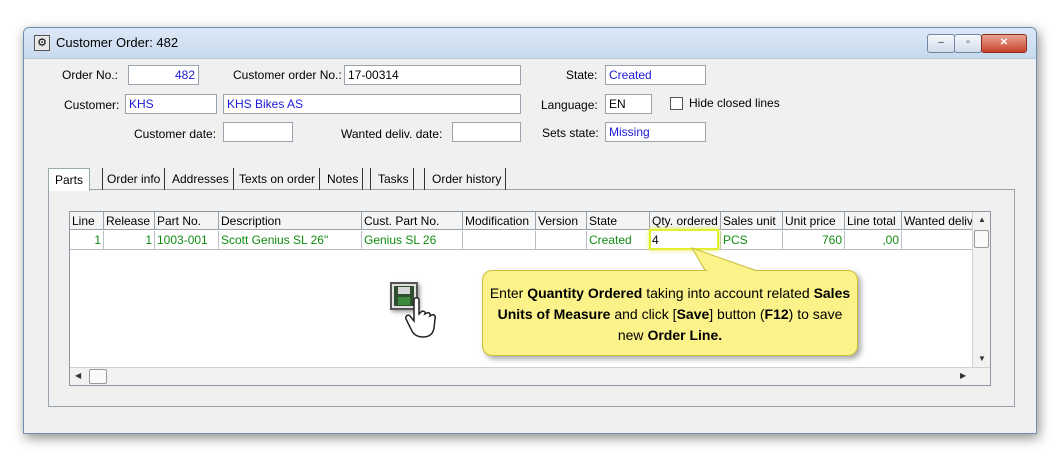 This screenshot has height=457, width=1063. I want to click on tab-tasks: Tasks, so click(392, 179).